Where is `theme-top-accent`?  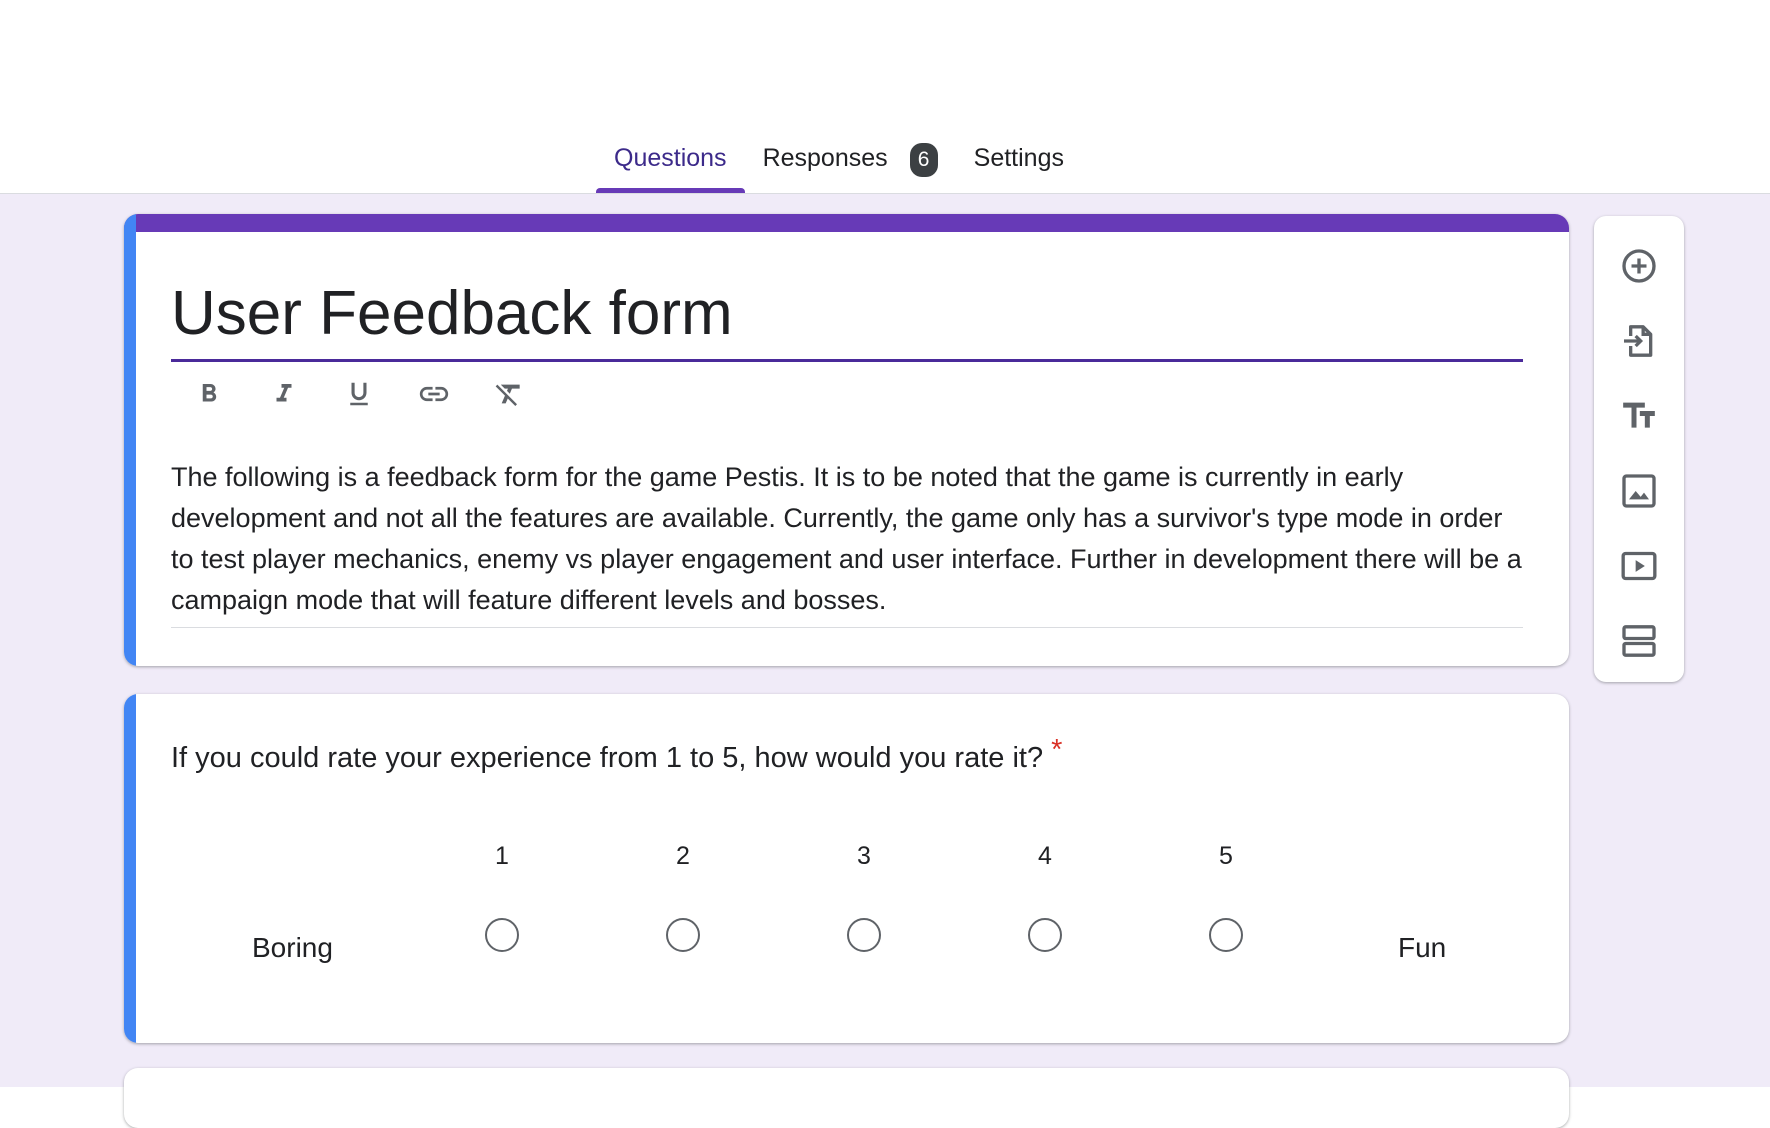
theme-top-accent is located at coordinates (846, 223).